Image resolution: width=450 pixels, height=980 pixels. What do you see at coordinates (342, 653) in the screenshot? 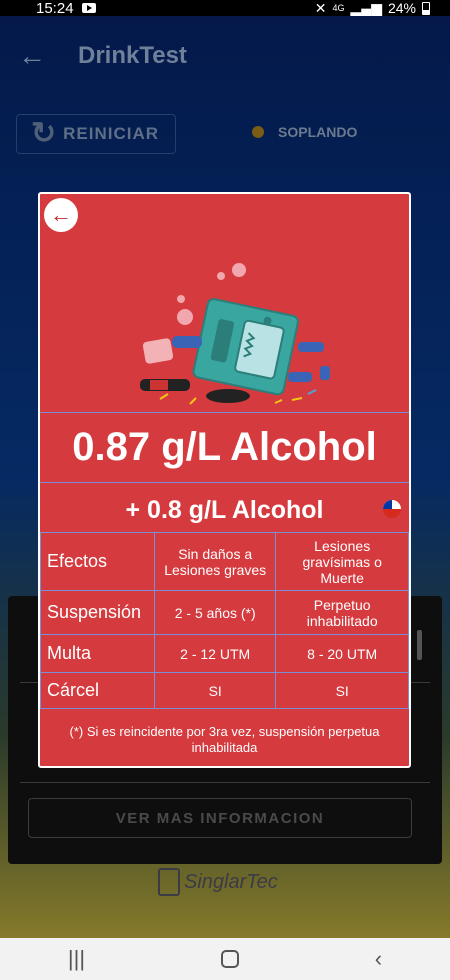
I see `table-cell: 8 - 20 UTM` at bounding box center [342, 653].